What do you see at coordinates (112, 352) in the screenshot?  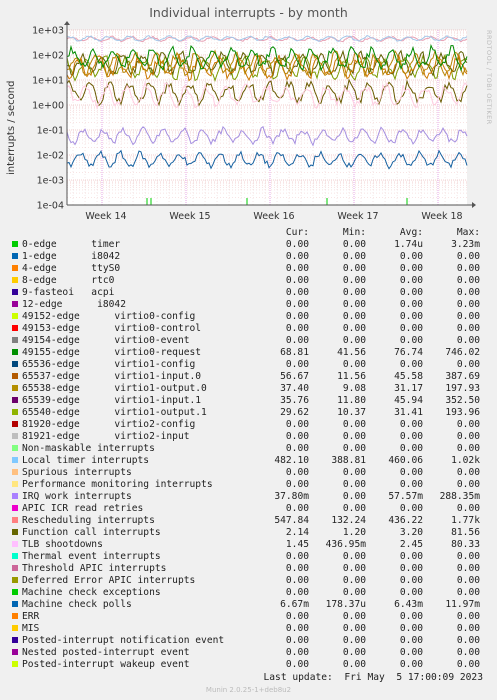 I see `legend-series-name: 49155-edge virtio0-request` at bounding box center [112, 352].